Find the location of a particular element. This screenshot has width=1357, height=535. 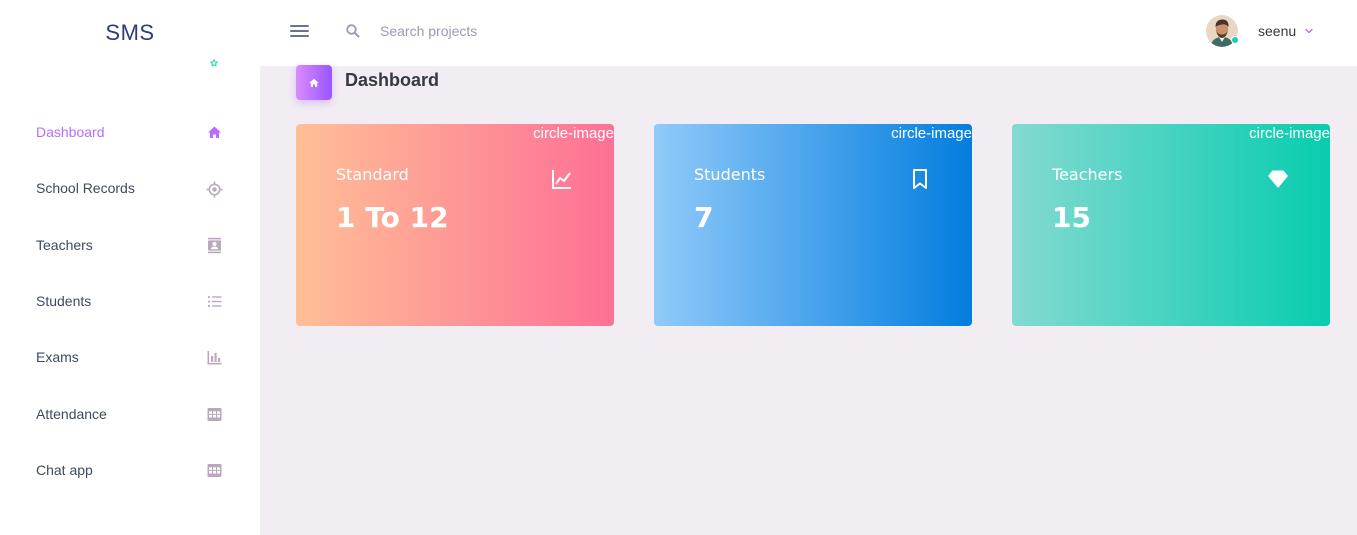

bookmark-outline-icon is located at coordinates (920, 179).